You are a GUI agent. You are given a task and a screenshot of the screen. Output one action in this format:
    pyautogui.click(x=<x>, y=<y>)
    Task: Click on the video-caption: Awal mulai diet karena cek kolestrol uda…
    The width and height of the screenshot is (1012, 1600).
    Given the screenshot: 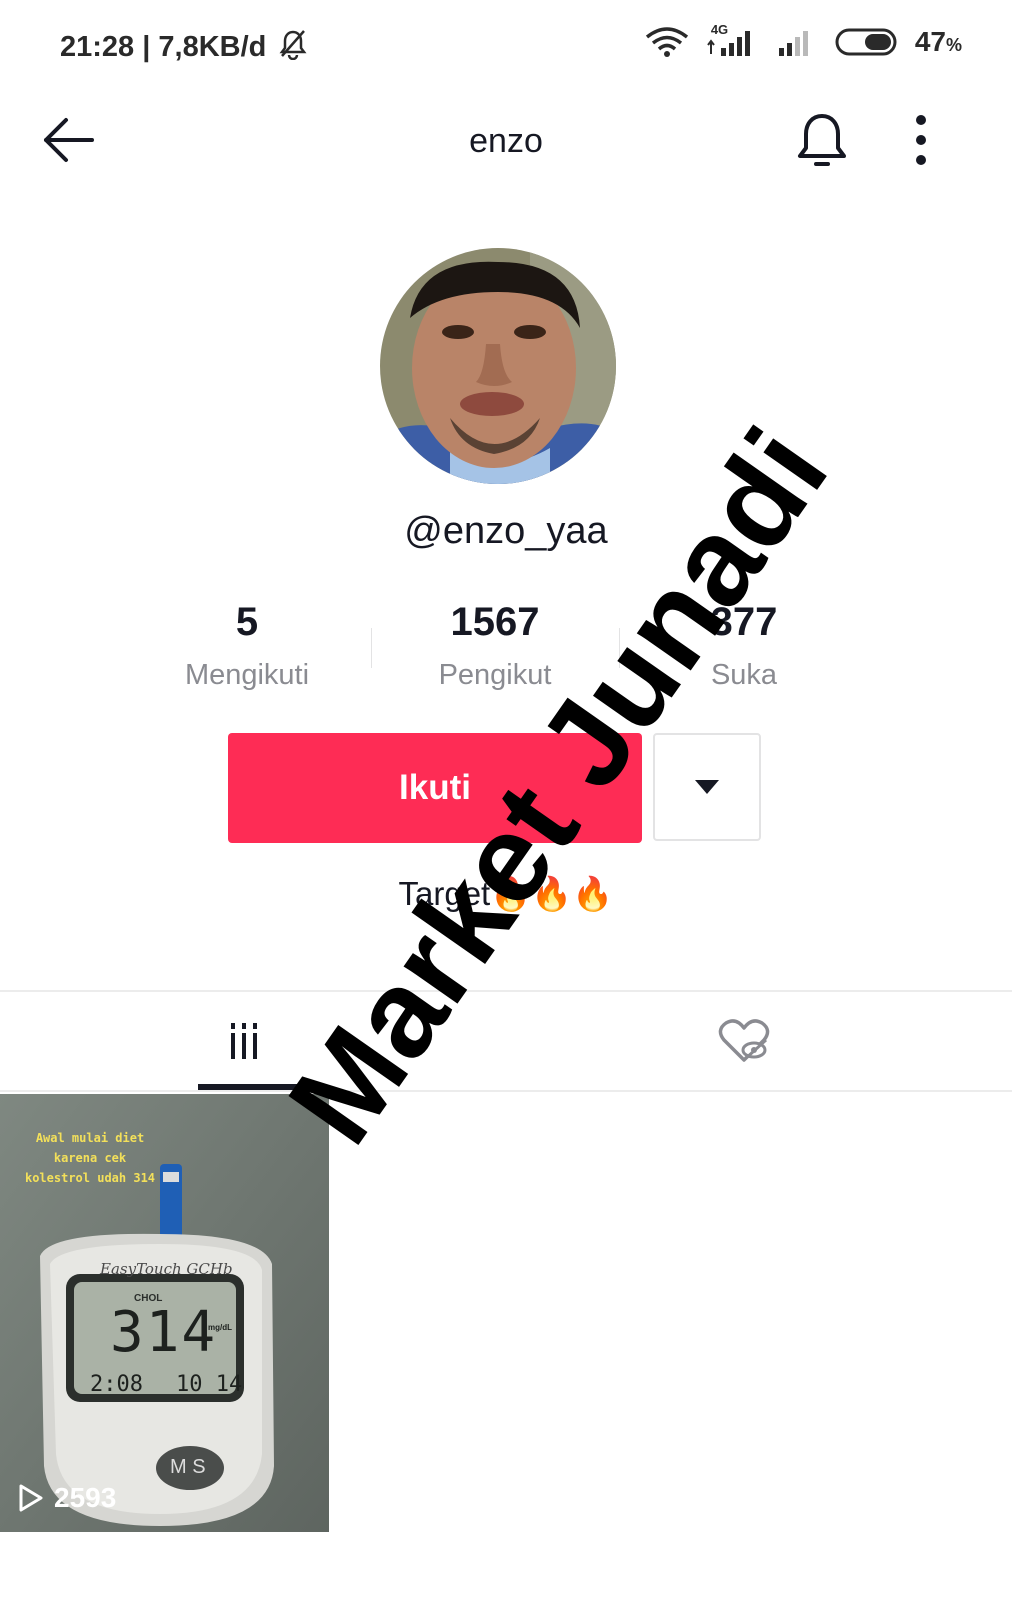 What is the action you would take?
    pyautogui.click(x=90, y=1158)
    